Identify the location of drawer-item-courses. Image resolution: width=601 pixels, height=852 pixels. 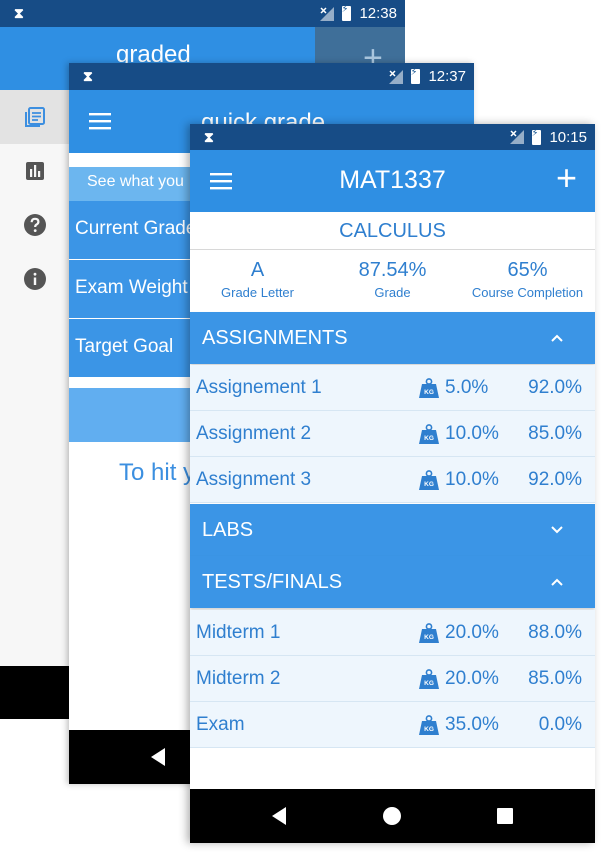
(34, 117).